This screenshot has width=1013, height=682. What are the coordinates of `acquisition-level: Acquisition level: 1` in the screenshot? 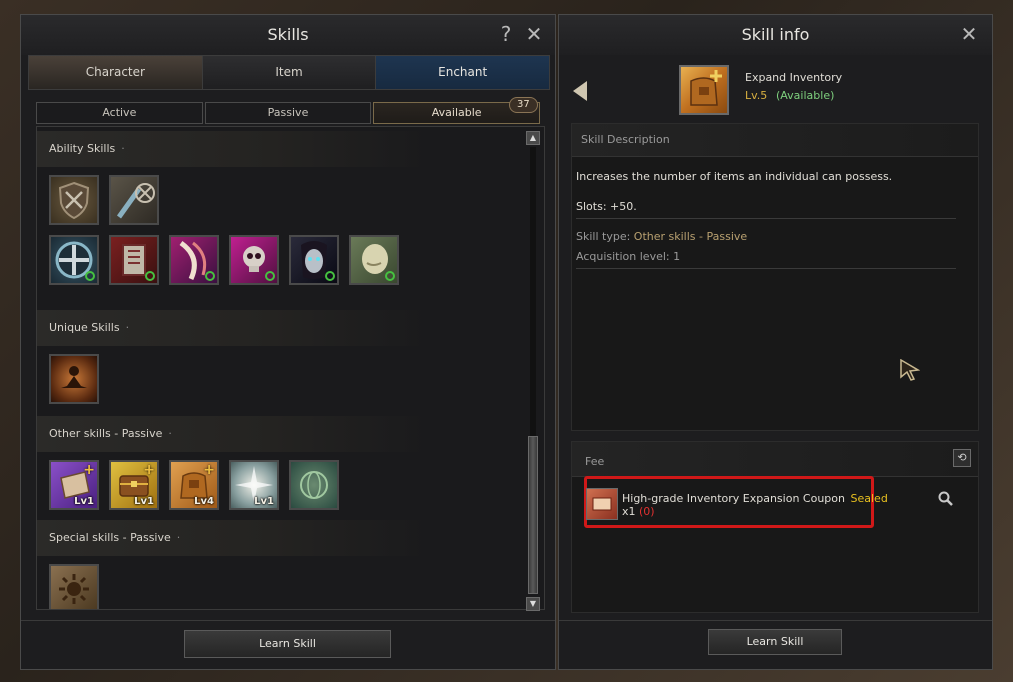 It's located at (628, 256).